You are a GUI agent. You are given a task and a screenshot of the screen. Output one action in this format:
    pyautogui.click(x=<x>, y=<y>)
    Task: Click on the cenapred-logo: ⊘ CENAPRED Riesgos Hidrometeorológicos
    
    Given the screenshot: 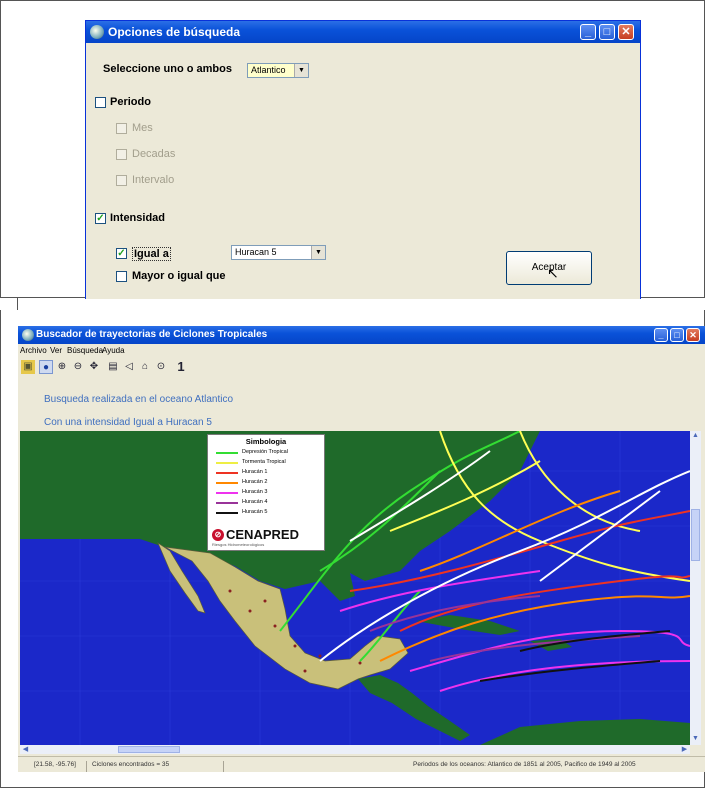 What is the action you would take?
    pyautogui.click(x=266, y=538)
    